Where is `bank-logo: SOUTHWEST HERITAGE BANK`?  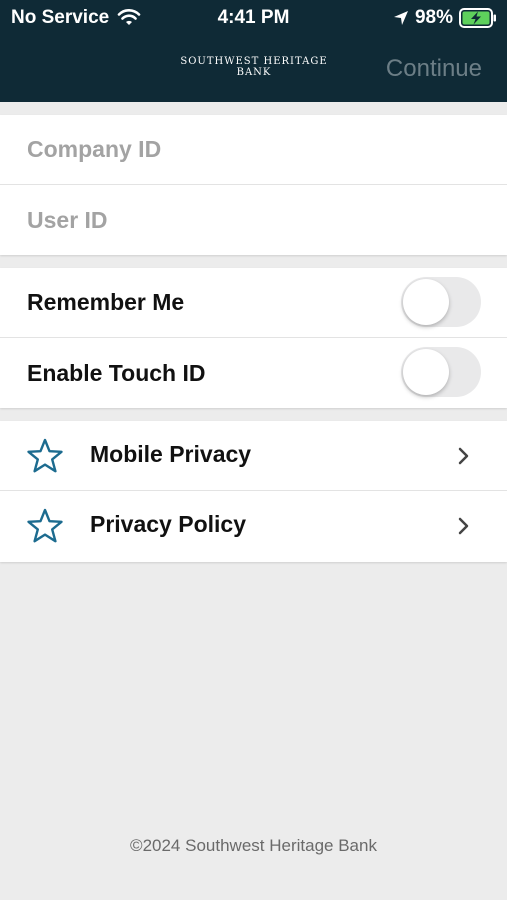 bank-logo: SOUTHWEST HERITAGE BANK is located at coordinates (254, 67).